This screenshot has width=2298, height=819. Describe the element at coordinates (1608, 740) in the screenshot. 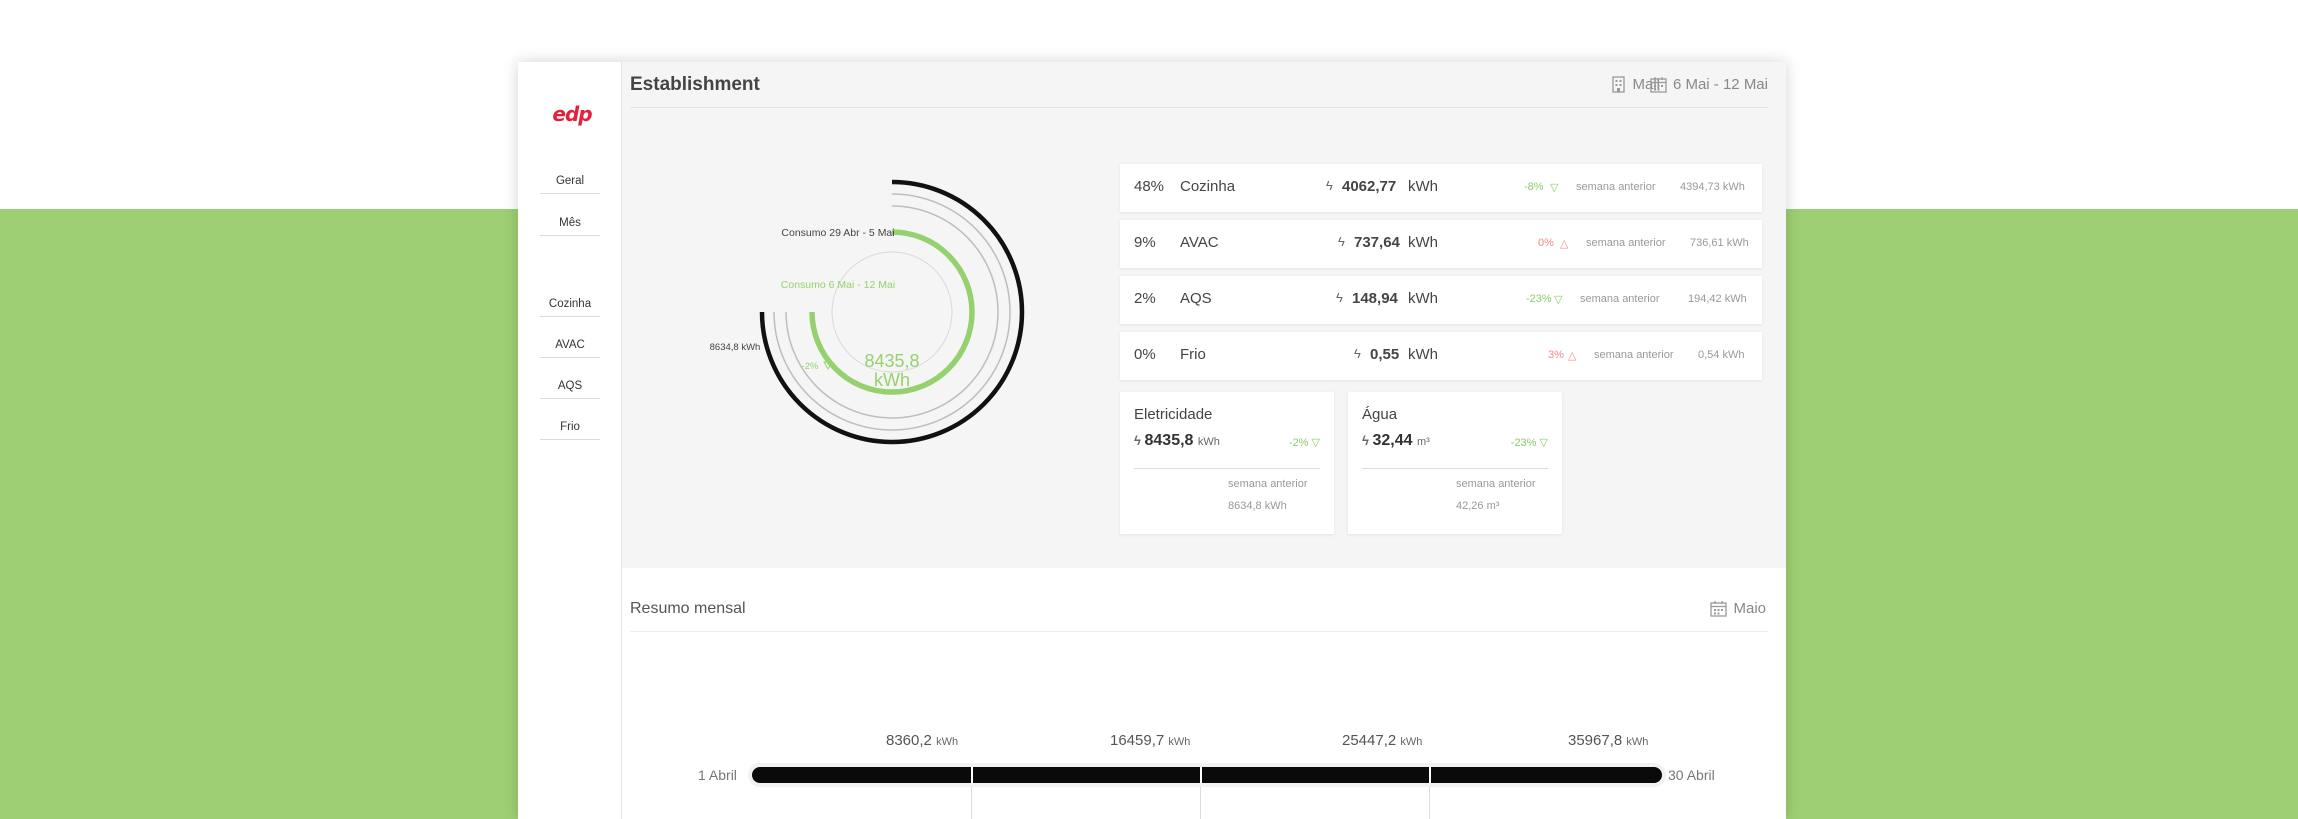

I see `milestone-label: 35967,8 kWh` at that location.